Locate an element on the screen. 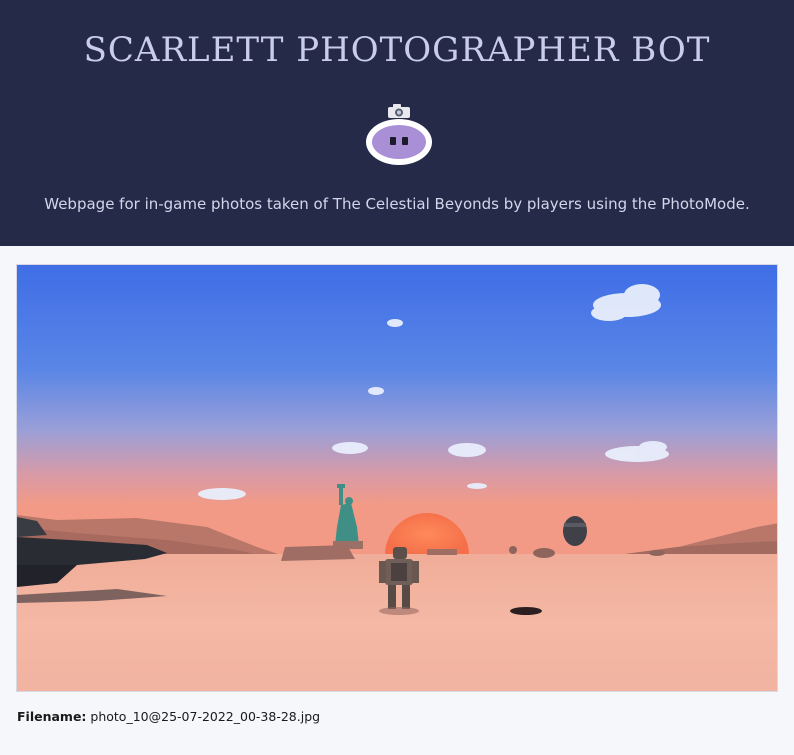 The image size is (794, 755). robot-camera-icon is located at coordinates (399, 135).